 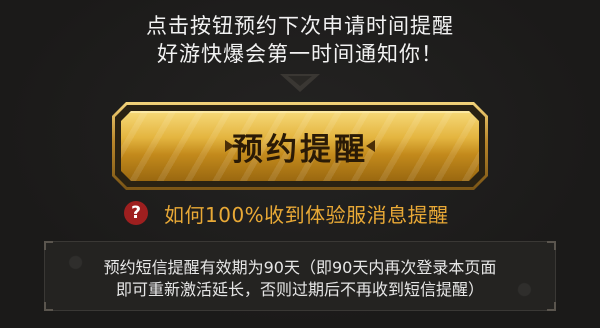 I want to click on help-link-row: ? 如何100%收到体验服消息提醒, so click(x=286, y=213).